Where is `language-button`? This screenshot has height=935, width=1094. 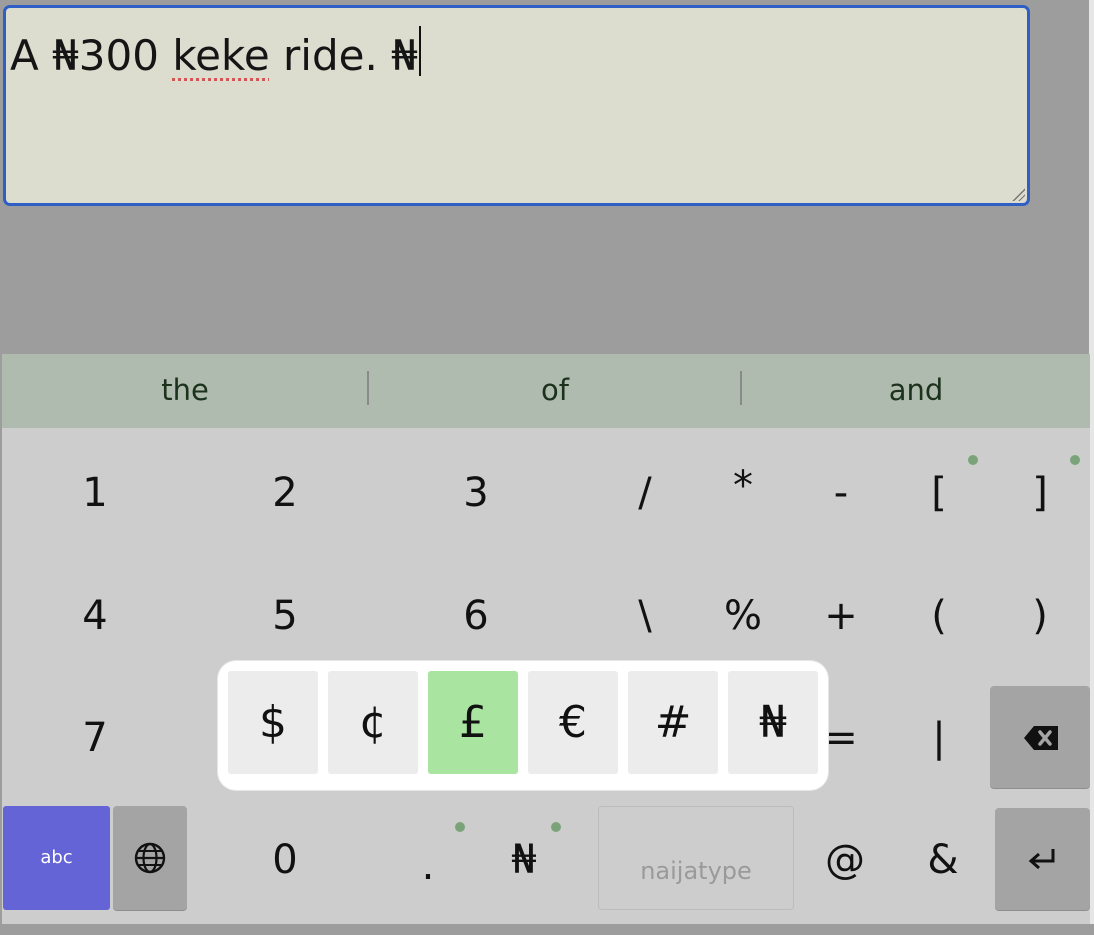
language-button is located at coordinates (150, 858).